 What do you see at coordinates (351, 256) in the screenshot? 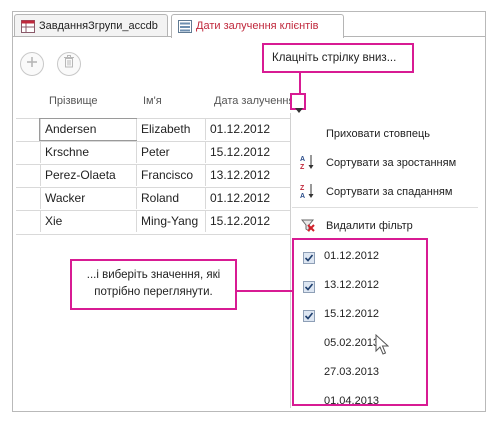
I see `filter-value-item: 01.12.2012` at bounding box center [351, 256].